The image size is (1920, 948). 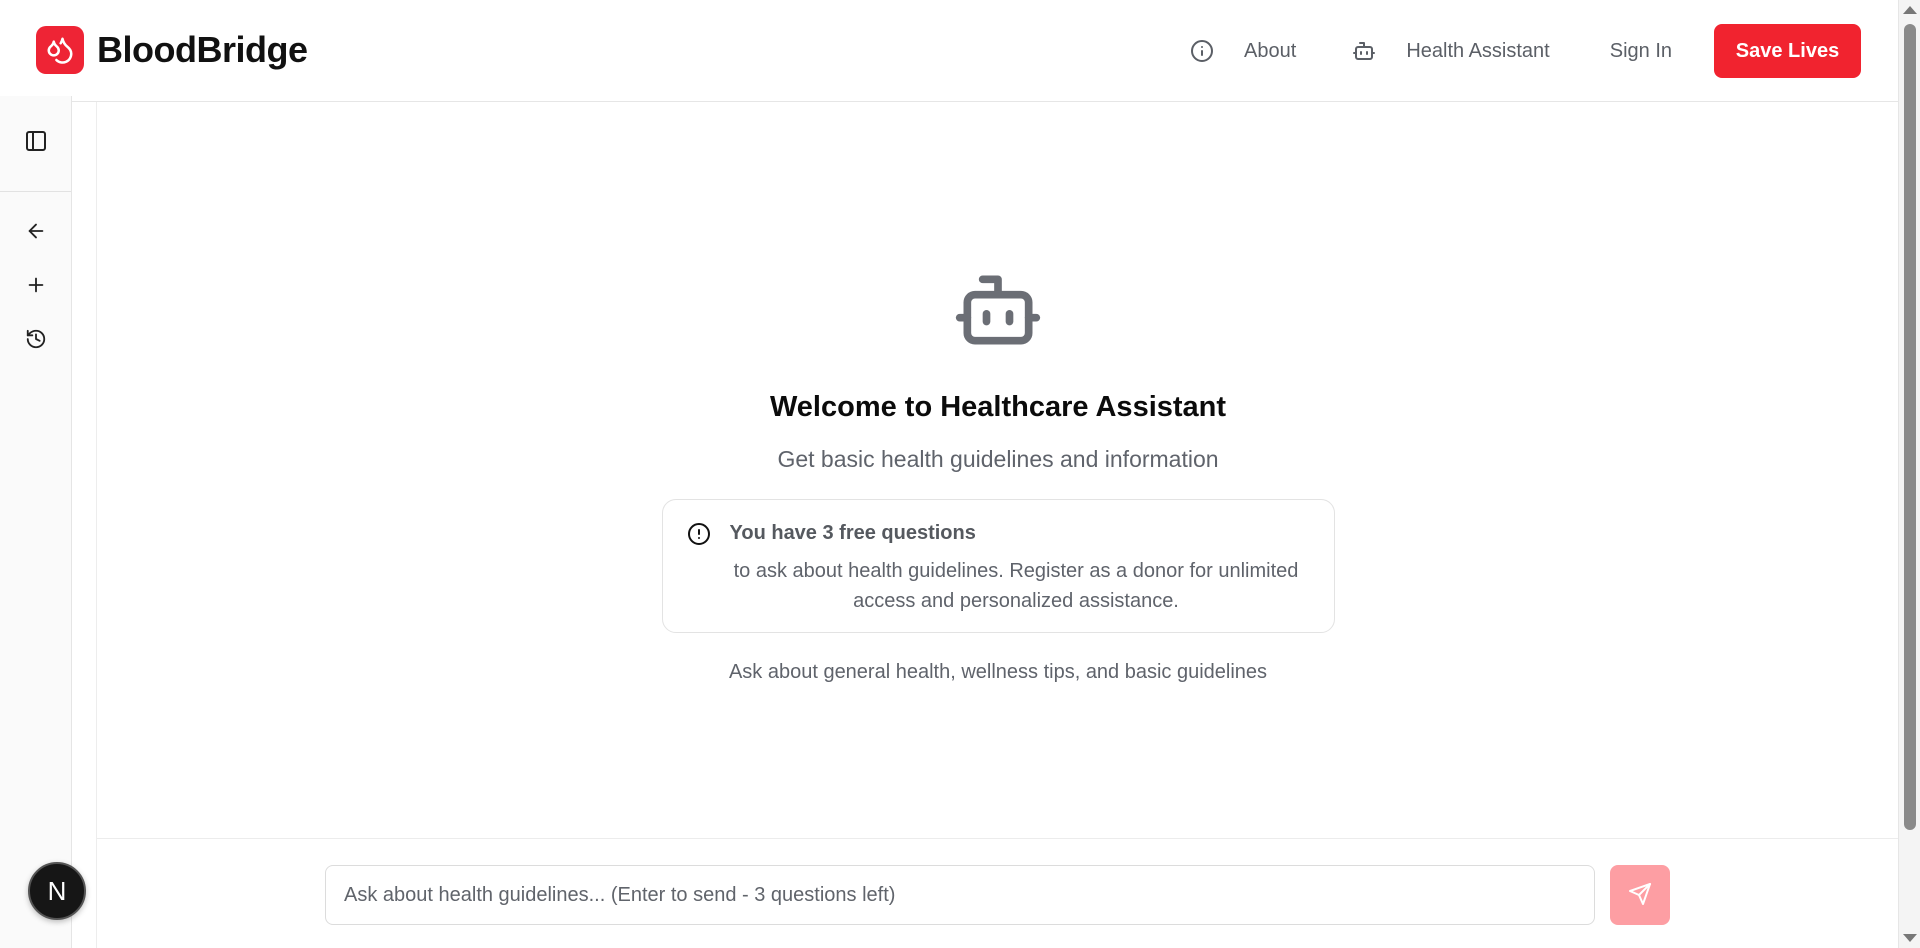 What do you see at coordinates (852, 533) in the screenshot?
I see `notice-title: You have 3 free questions` at bounding box center [852, 533].